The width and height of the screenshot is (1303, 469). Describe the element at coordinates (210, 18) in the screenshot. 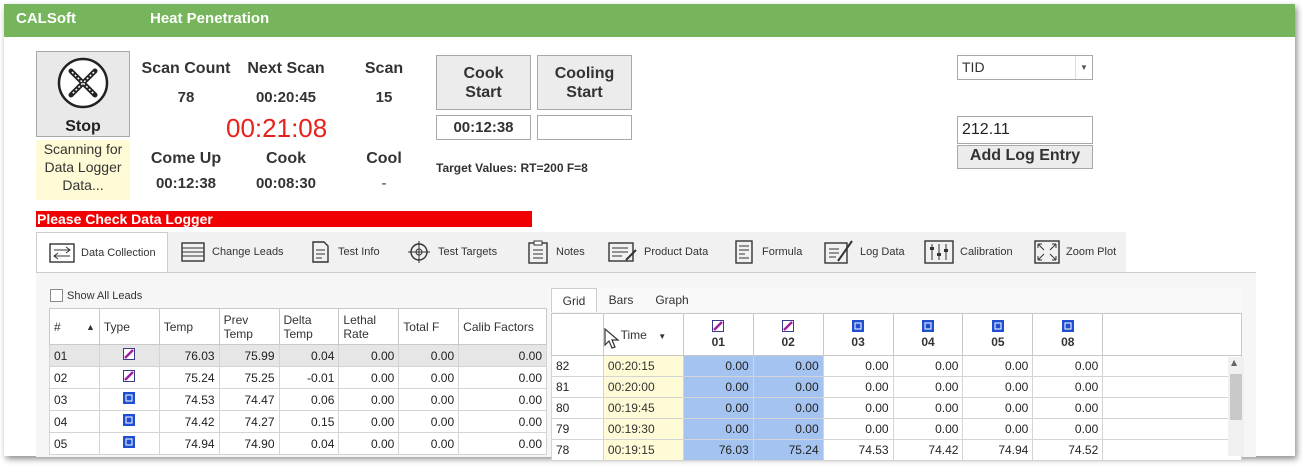

I see `module-title: Heat Penetration` at that location.